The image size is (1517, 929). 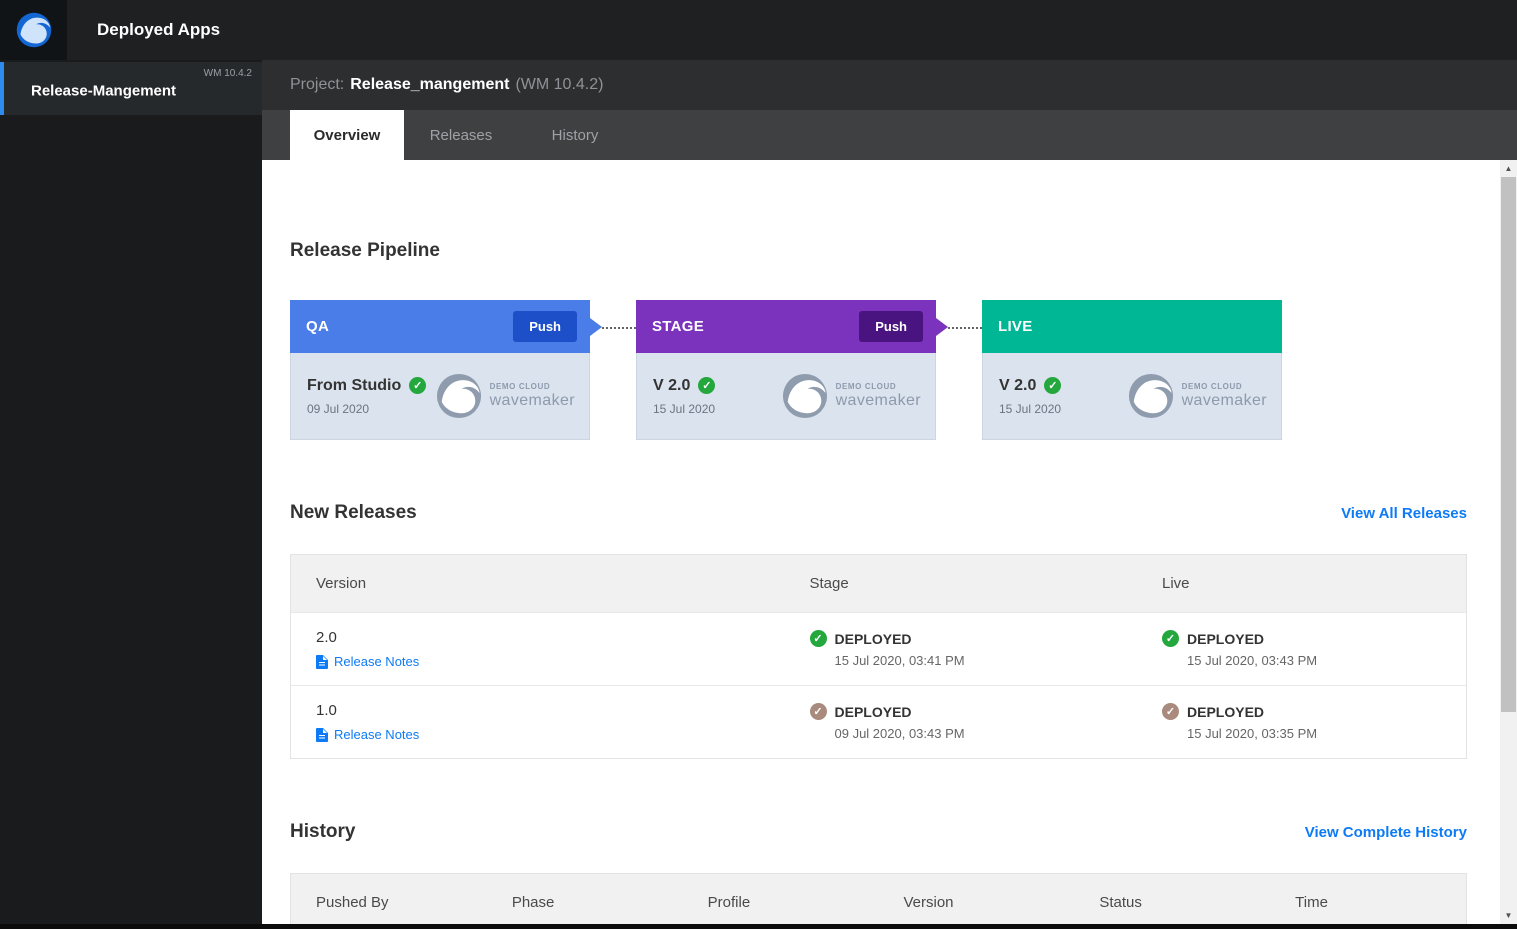 What do you see at coordinates (878, 832) in the screenshot?
I see `history-section-head: History View Complete History` at bounding box center [878, 832].